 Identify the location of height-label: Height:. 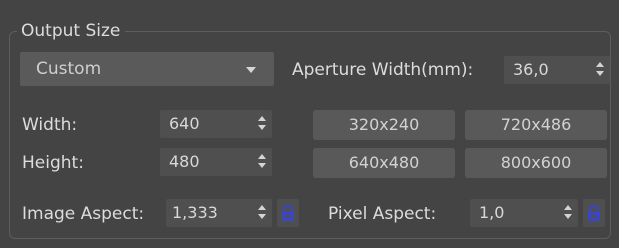
(53, 163).